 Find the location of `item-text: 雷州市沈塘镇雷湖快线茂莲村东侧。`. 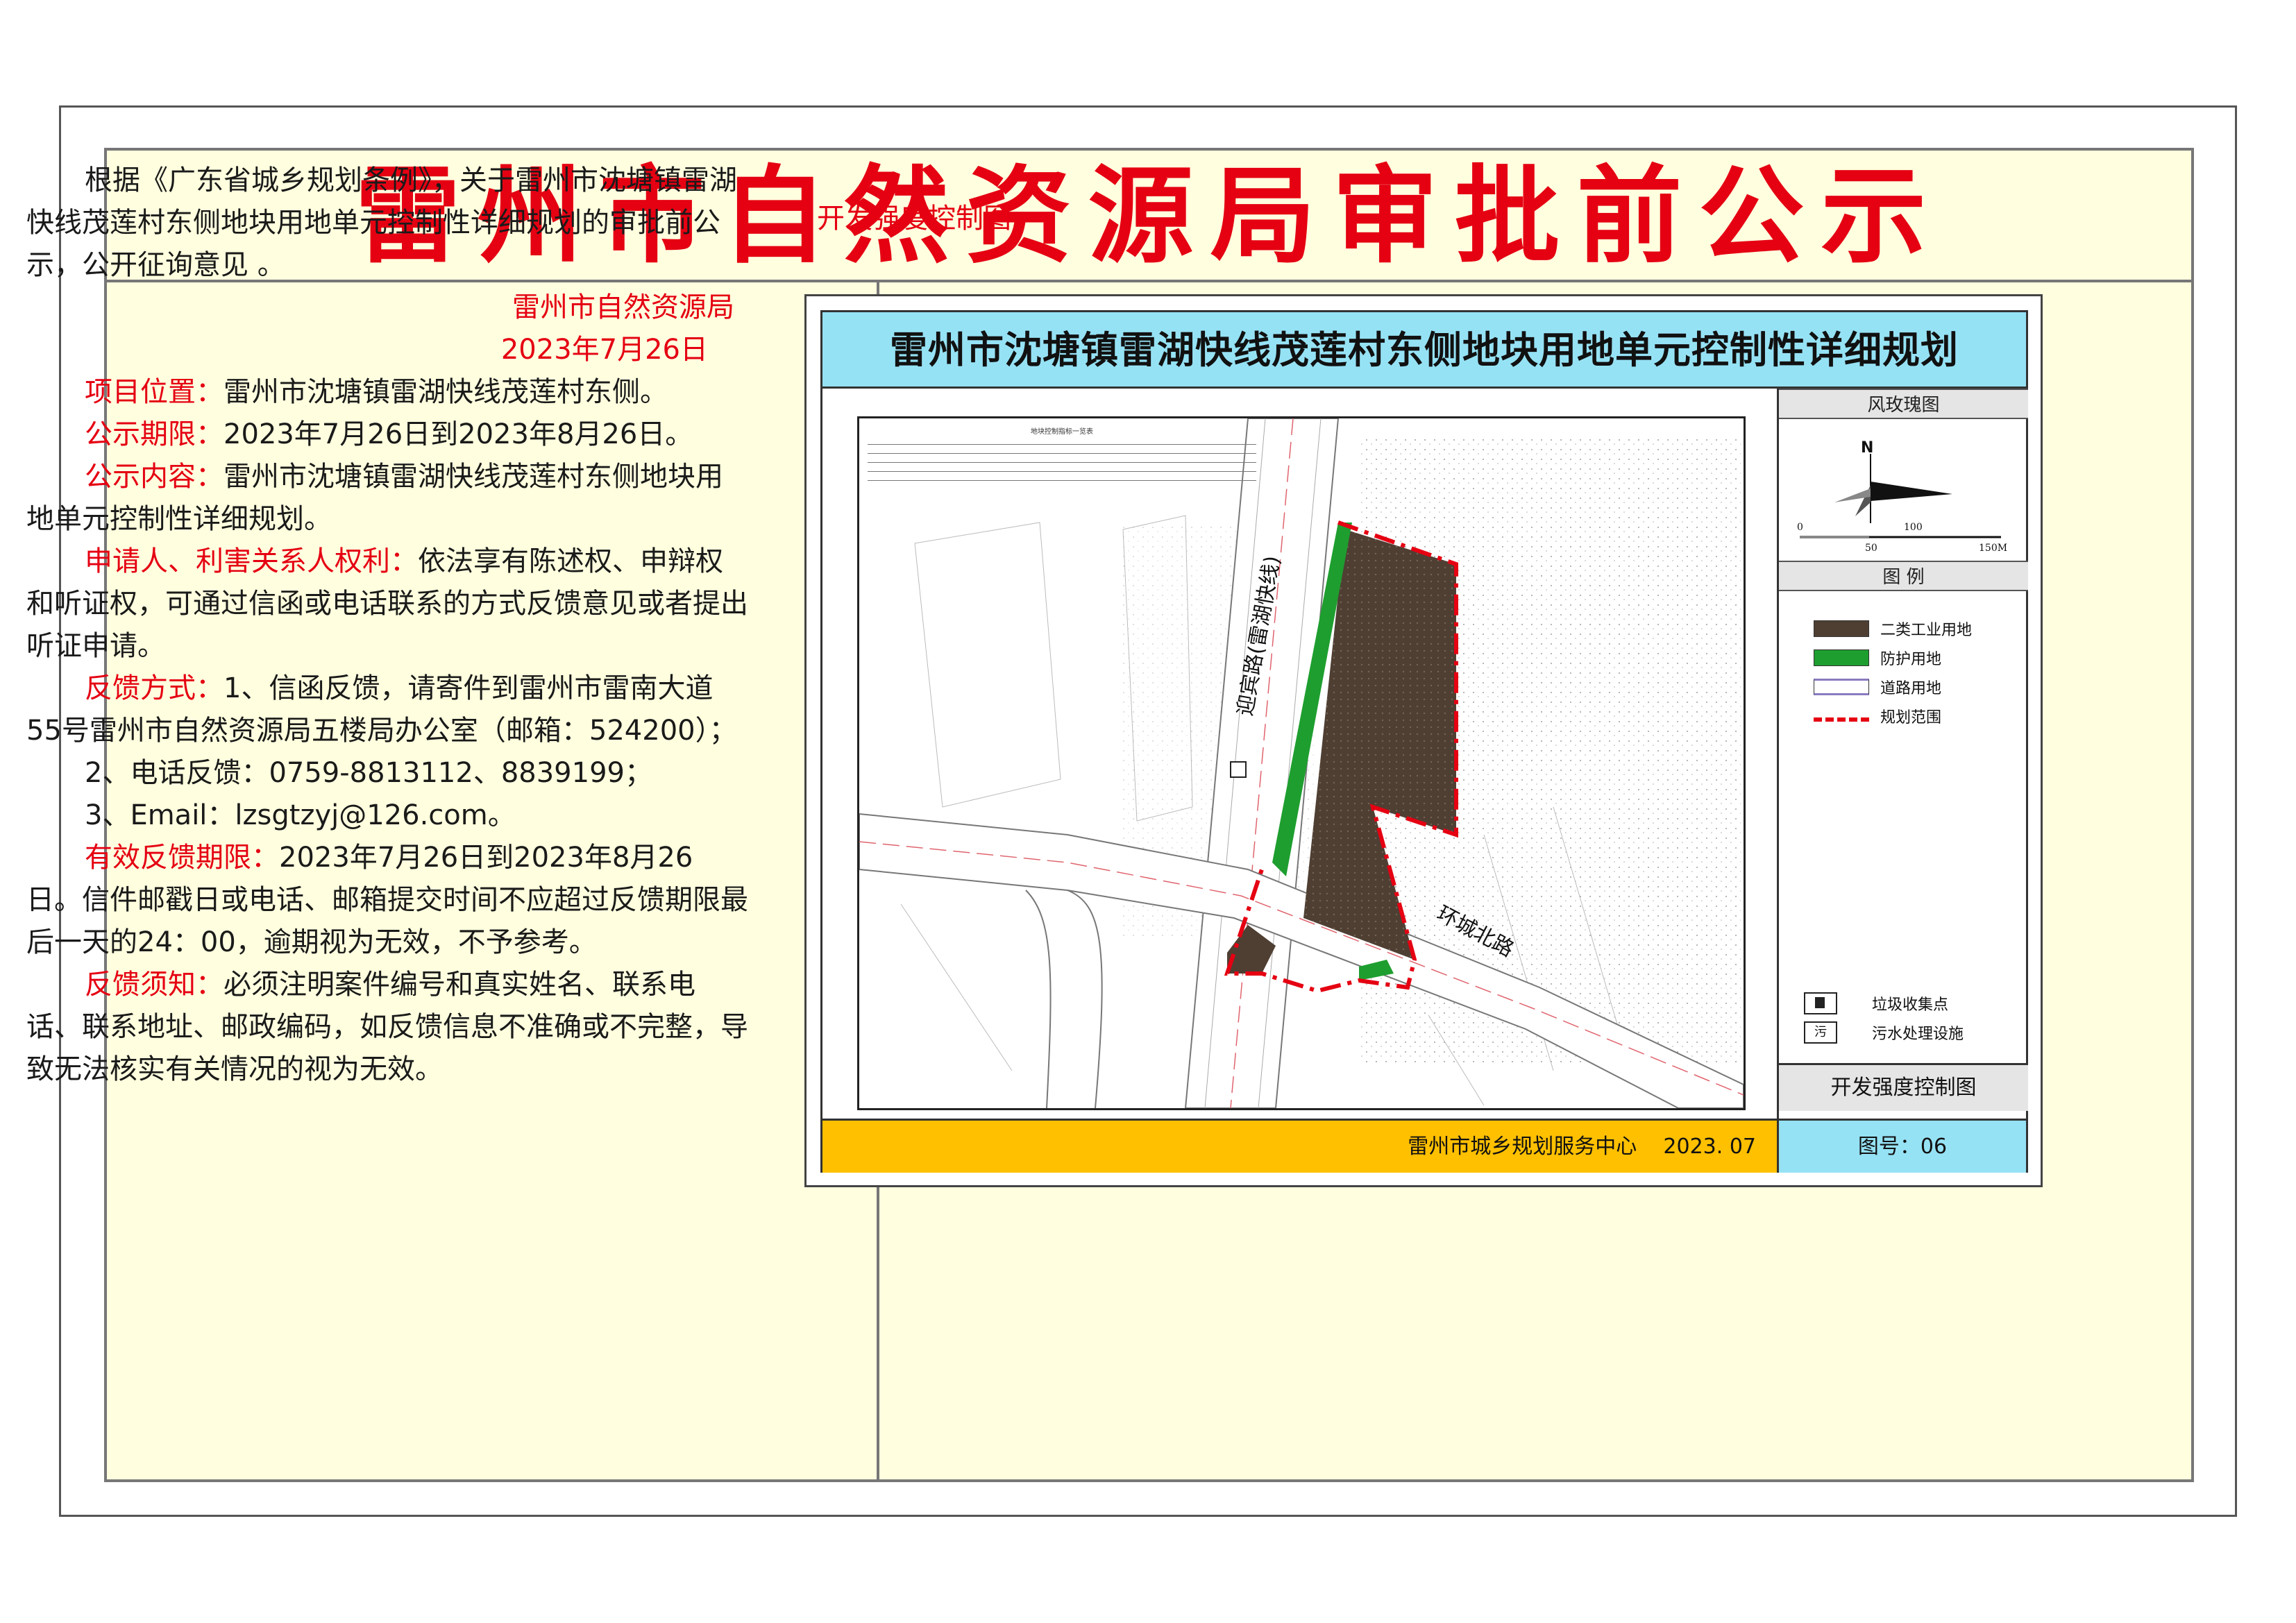

item-text: 雷州市沈塘镇雷湖快线茂莲村东侧。 is located at coordinates (445, 392).